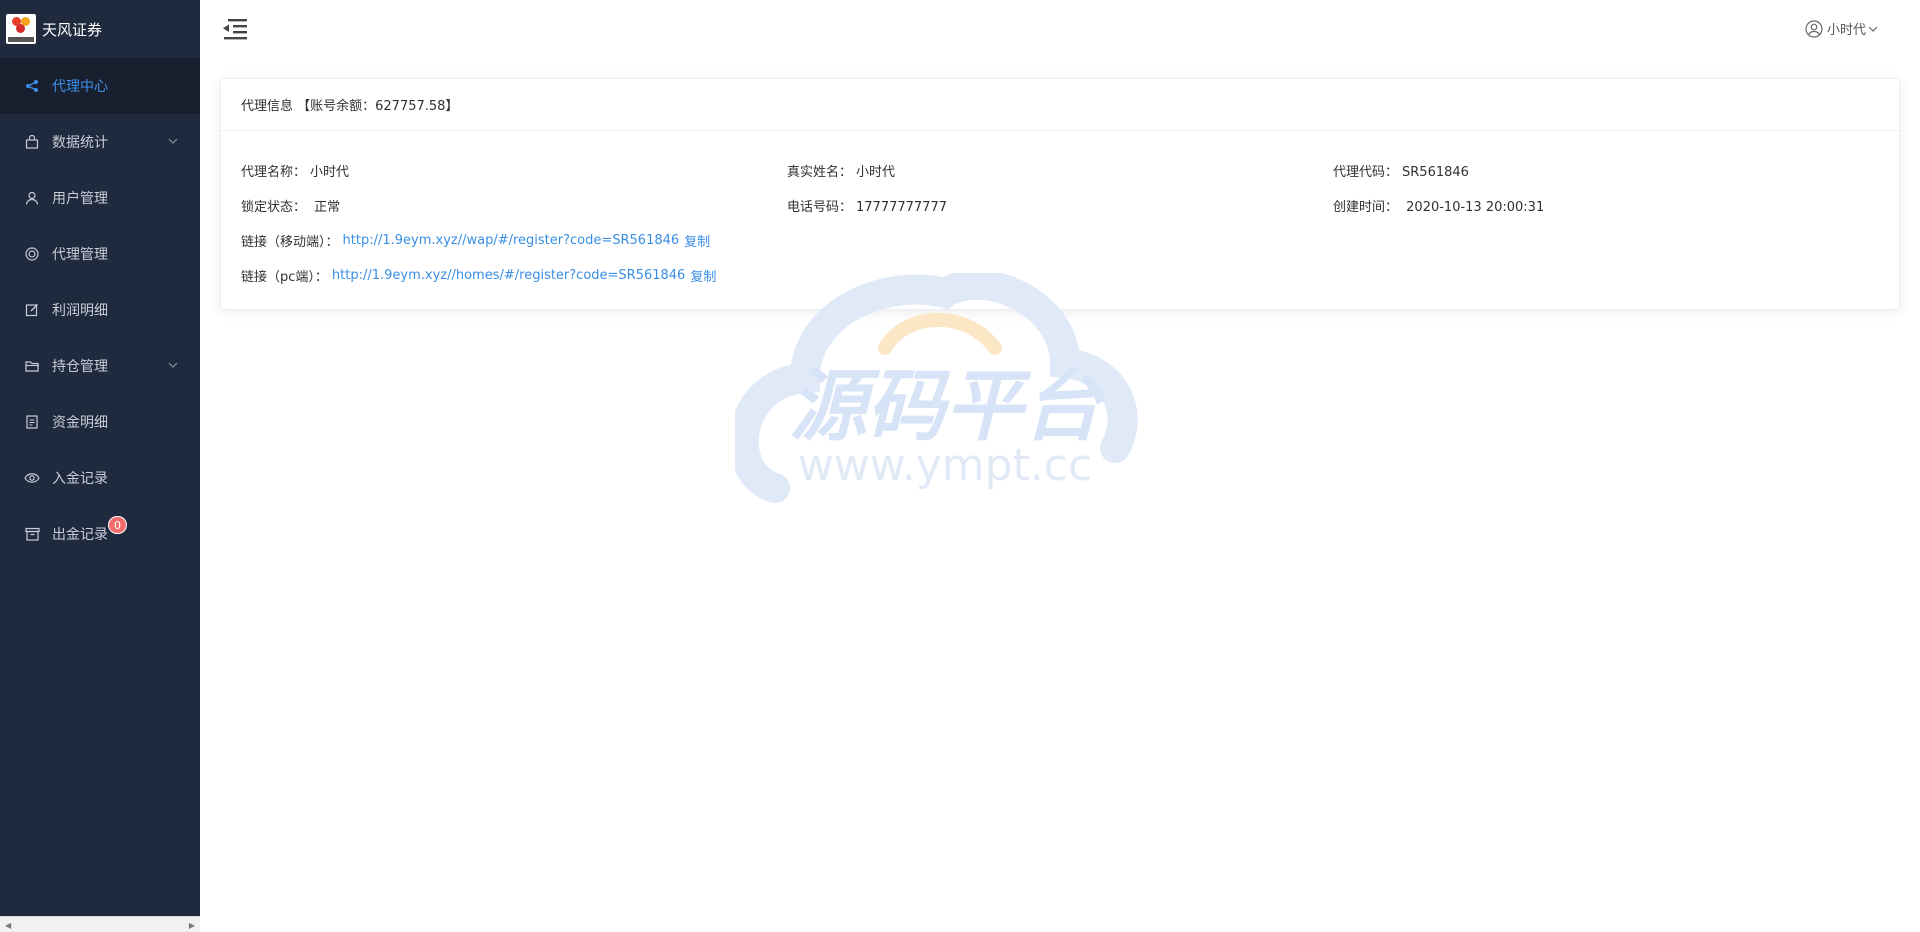 Image resolution: width=1920 pixels, height=932 pixels. Describe the element at coordinates (947, 407) in the screenshot. I see `watermark-title: 源码平台` at that location.